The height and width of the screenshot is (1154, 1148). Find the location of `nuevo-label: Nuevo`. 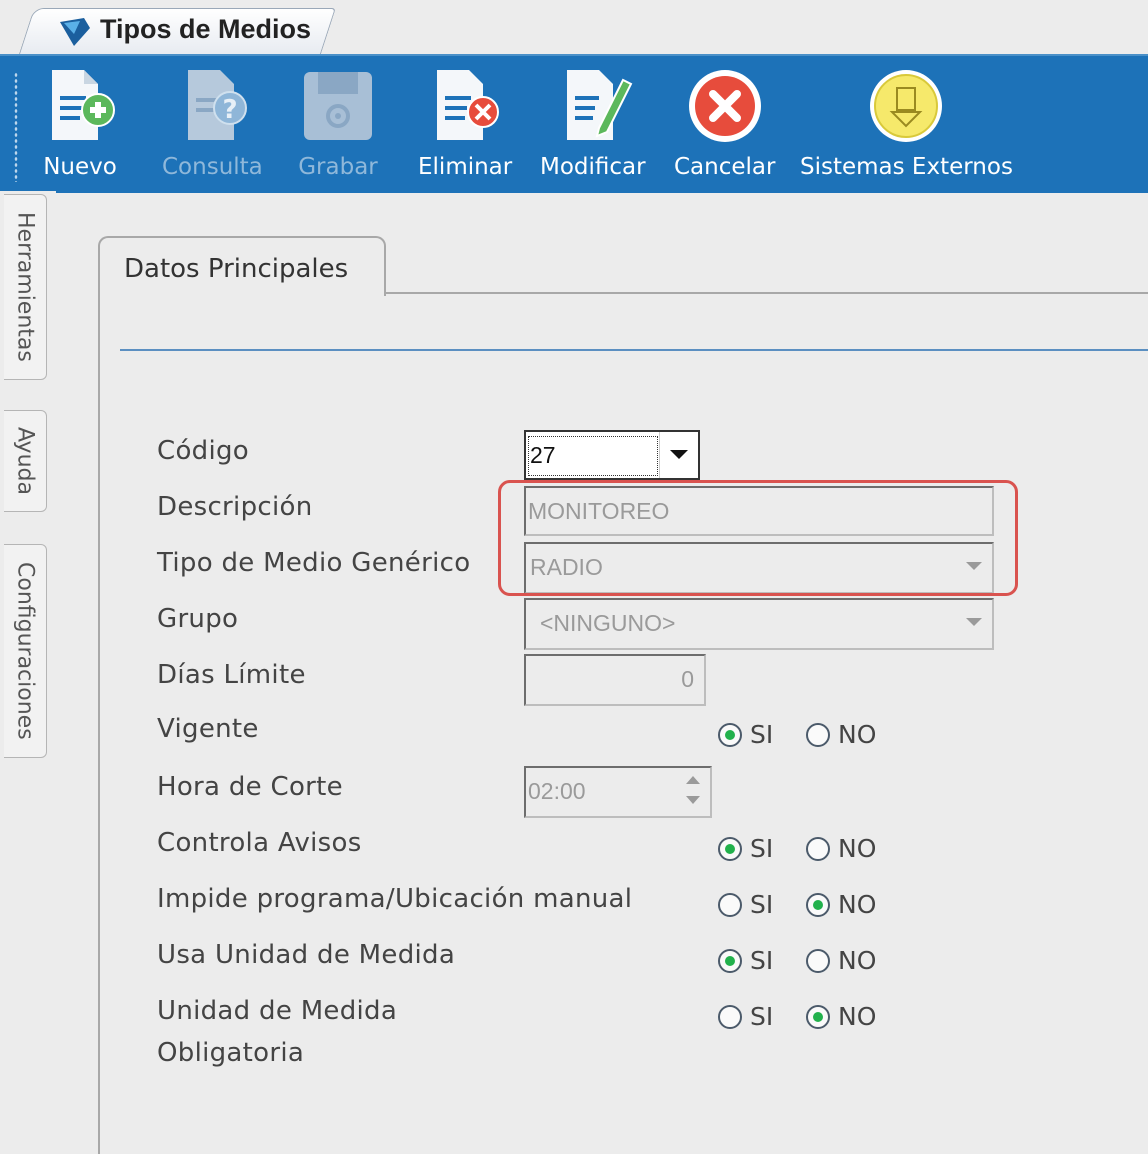

nuevo-label: Nuevo is located at coordinates (80, 167).